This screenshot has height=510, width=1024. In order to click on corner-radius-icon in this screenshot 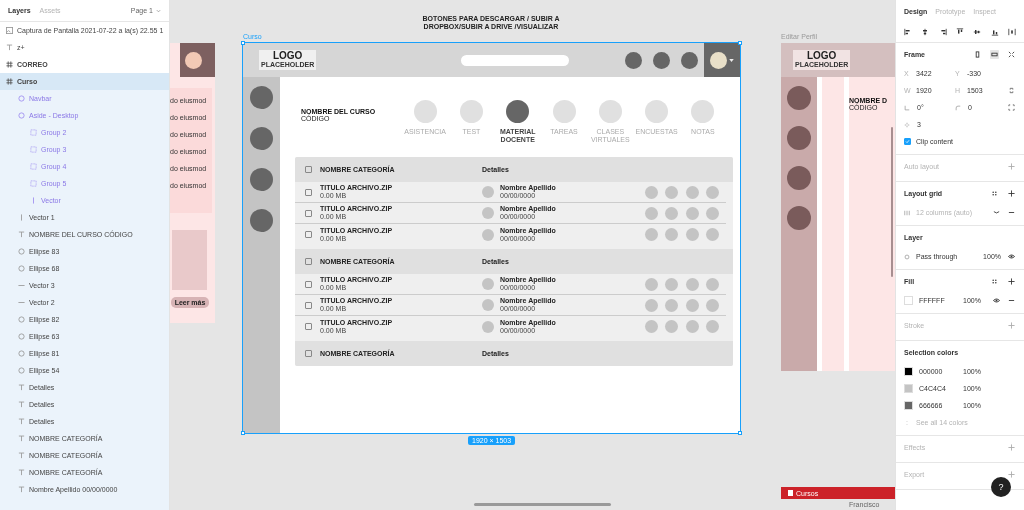, I will do `click(958, 107)`.